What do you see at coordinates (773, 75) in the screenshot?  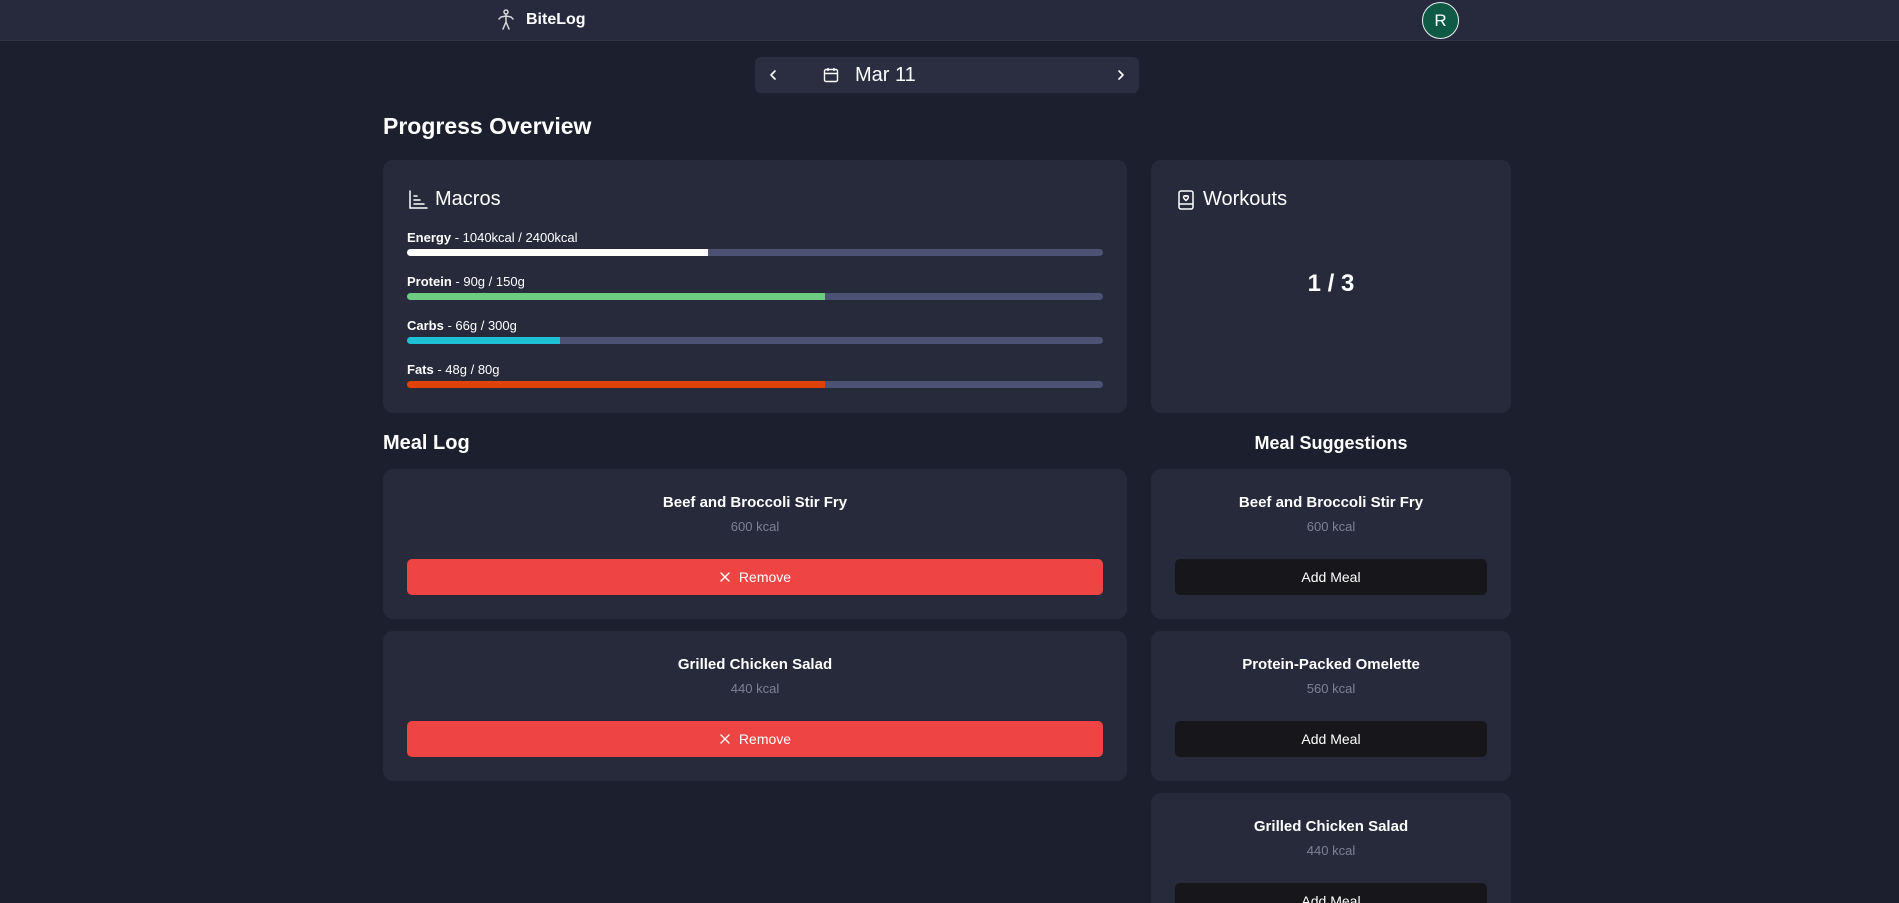 I see `chevron-left-icon` at bounding box center [773, 75].